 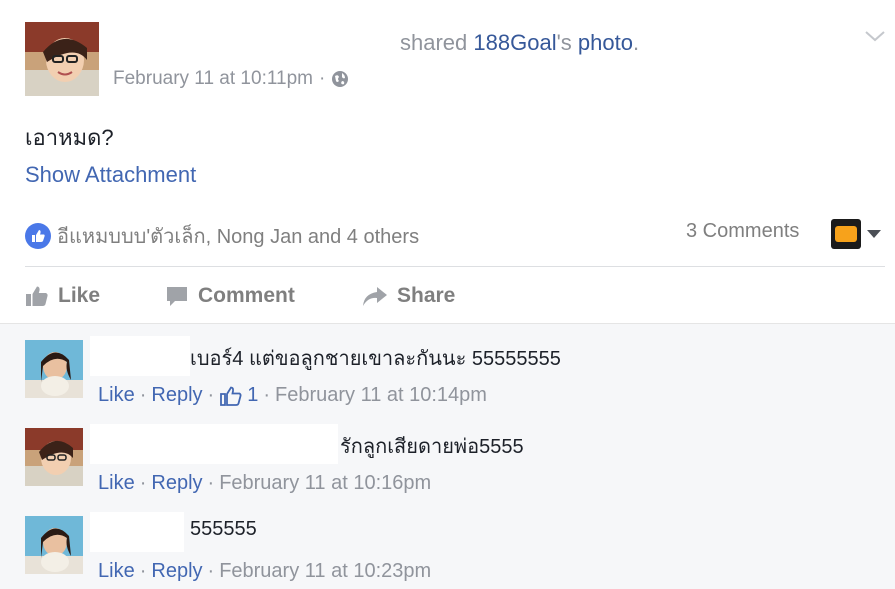 What do you see at coordinates (375, 359) in the screenshot?
I see `comment-text: เบอร์4 แต่ขอลูกชายเขาละกันนะ 55555555` at bounding box center [375, 359].